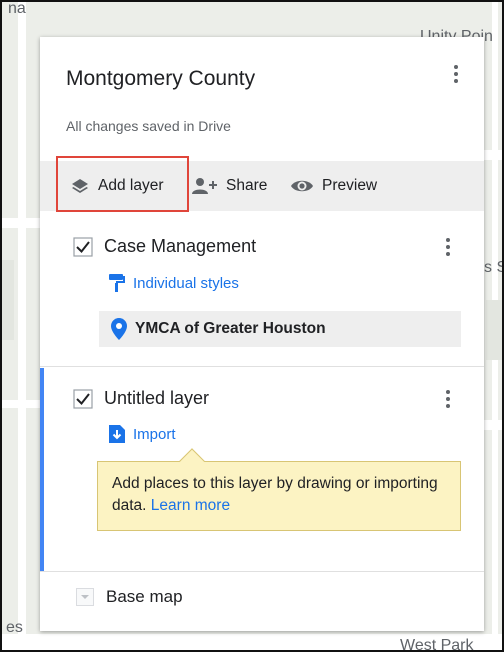 This screenshot has height=652, width=504. I want to click on map-title: Montgomery County, so click(160, 79).